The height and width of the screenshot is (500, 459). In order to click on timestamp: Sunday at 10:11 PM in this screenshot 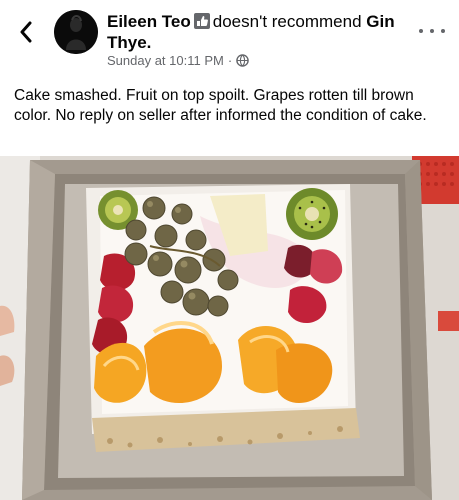, I will do `click(165, 60)`.